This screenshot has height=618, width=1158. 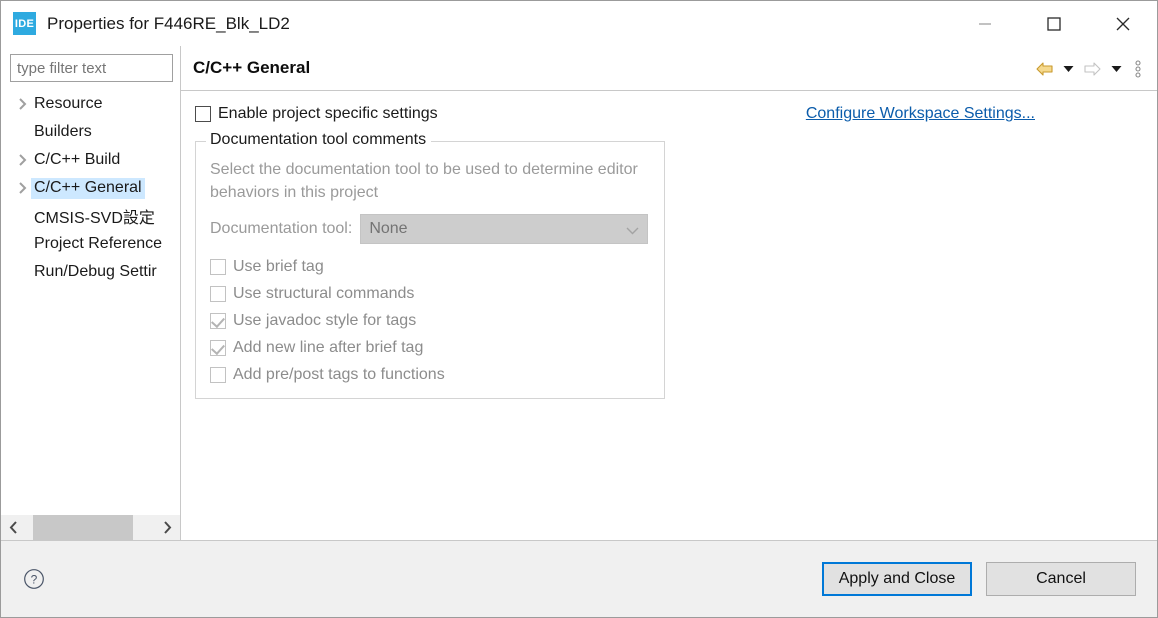 I want to click on use-javadoc-style-checkbox, so click(x=218, y=321).